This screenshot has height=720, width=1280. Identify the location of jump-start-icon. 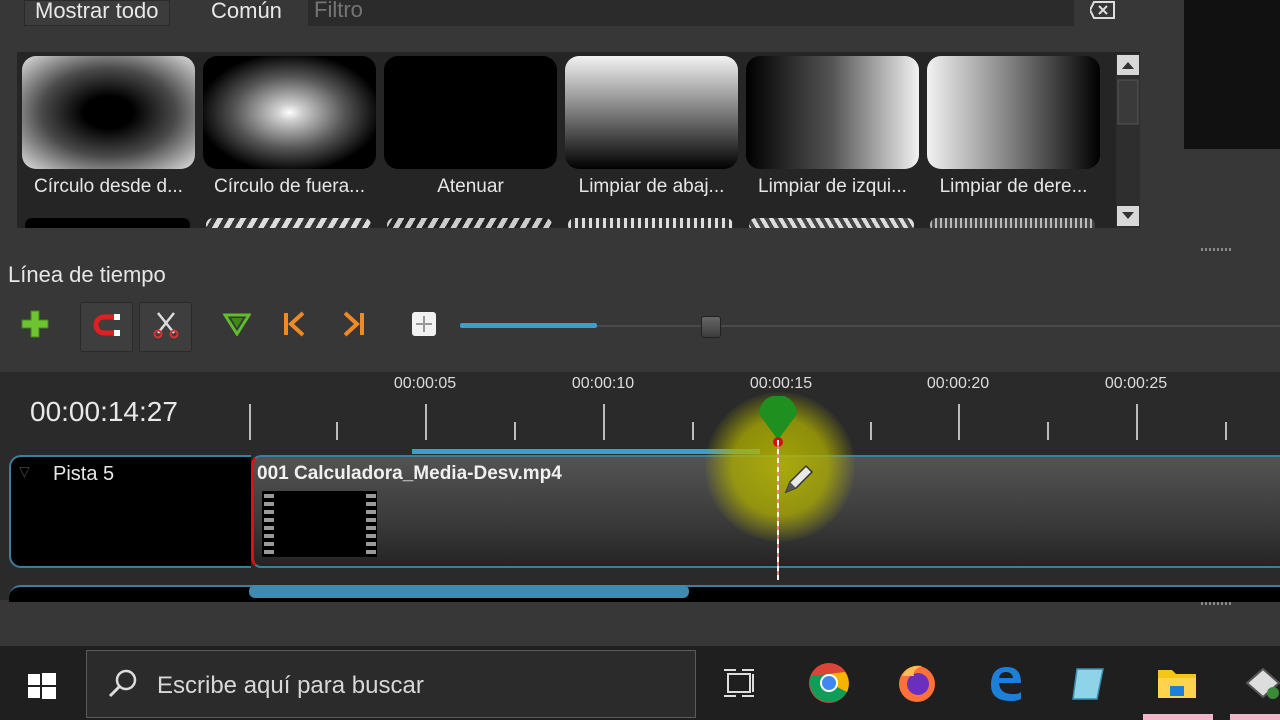
(294, 326).